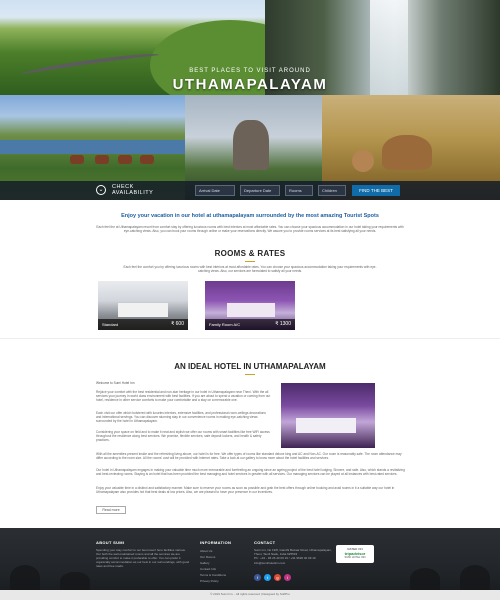 This screenshot has height=600, width=500. I want to click on hero-subtitle: BEST PLACES TO VISIT AROUND, so click(250, 71).